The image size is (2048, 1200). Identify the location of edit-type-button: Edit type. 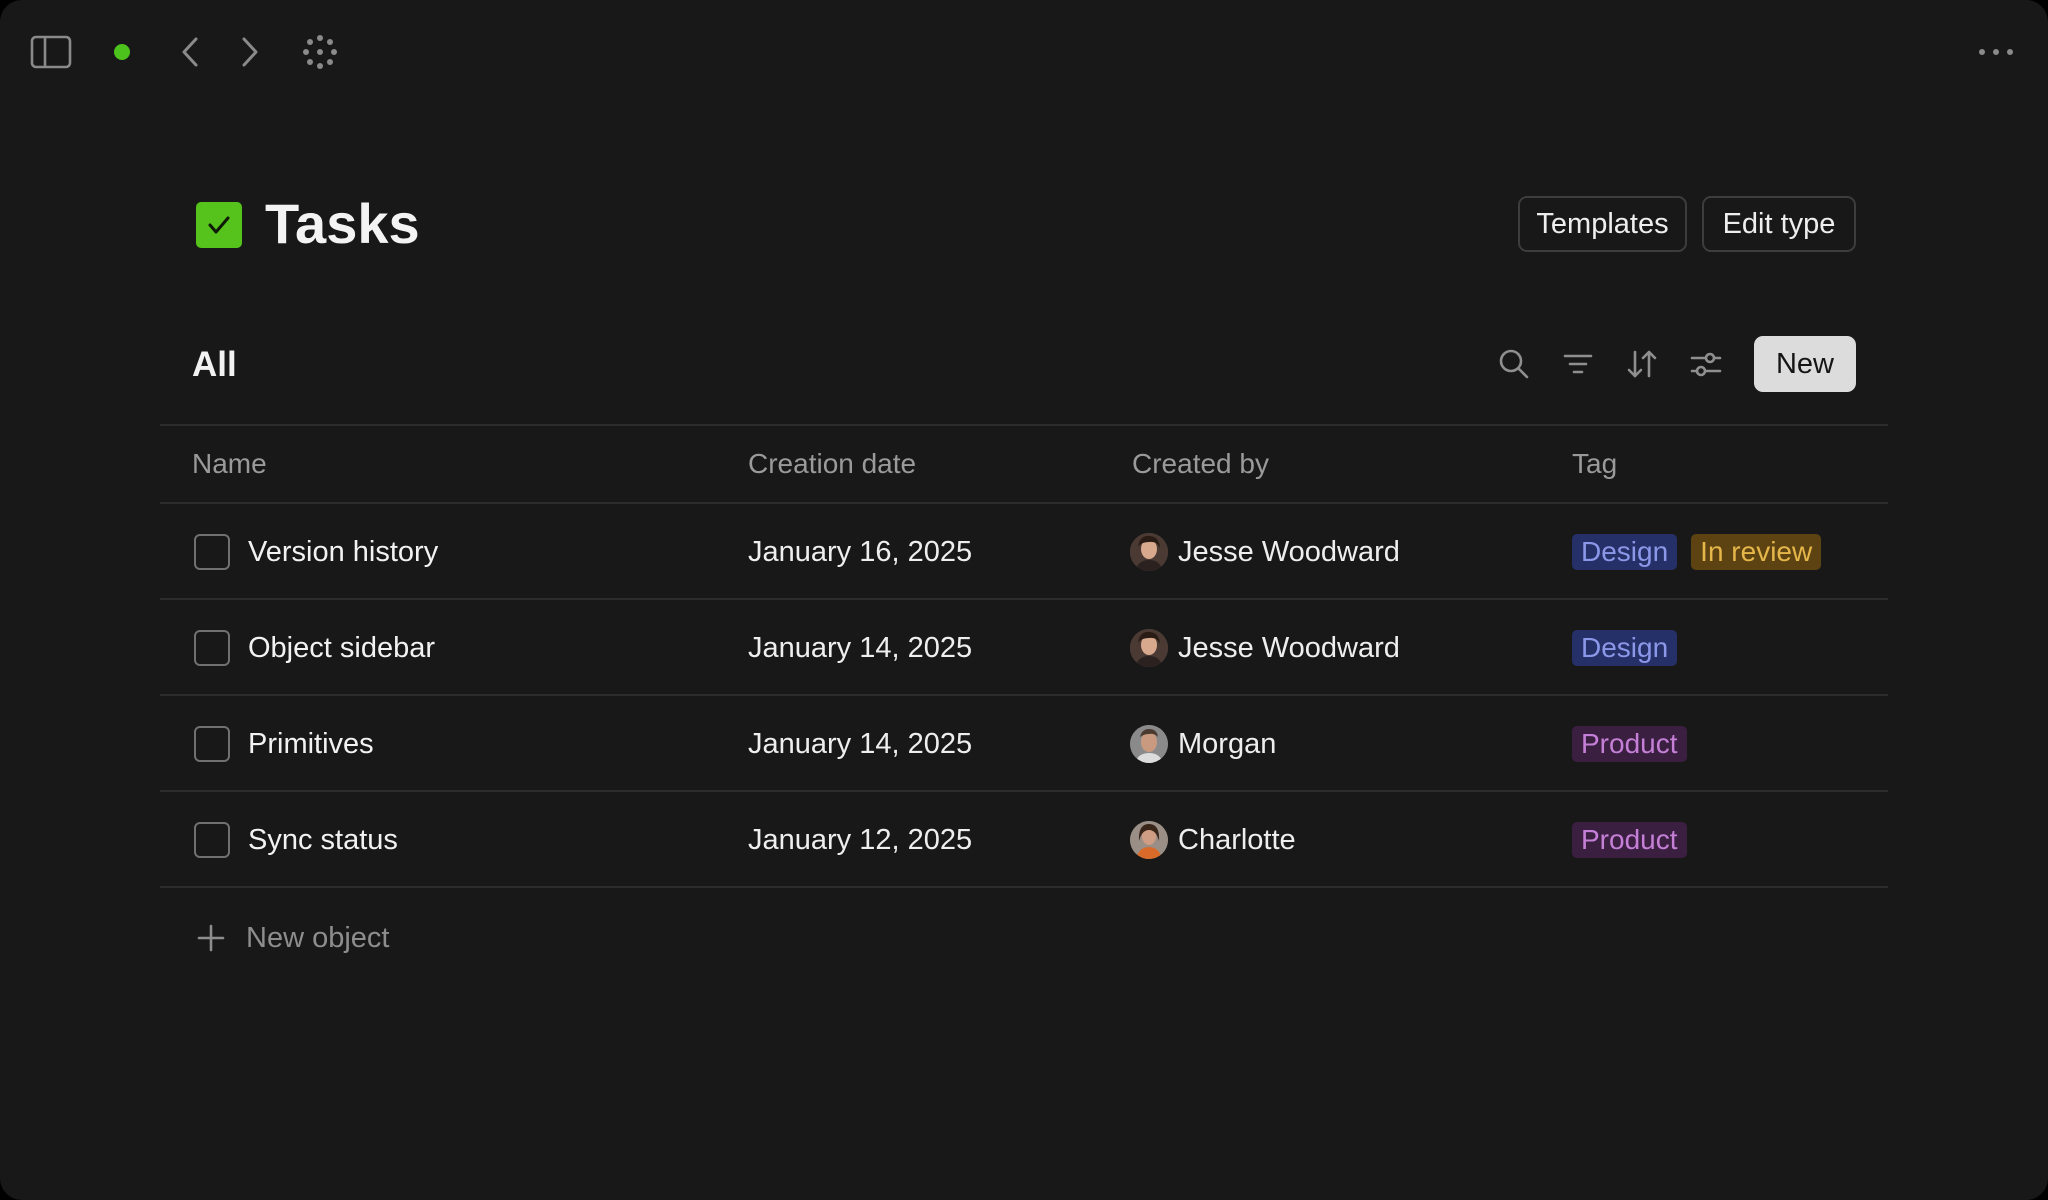
(1779, 224).